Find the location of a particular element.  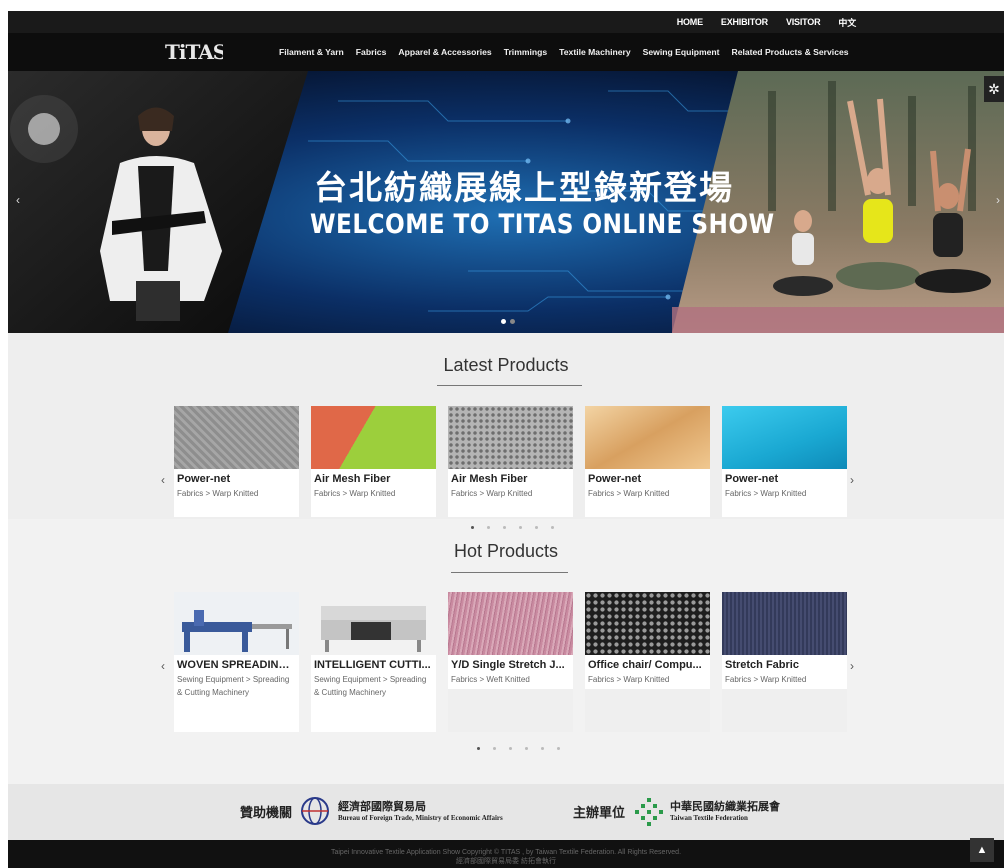

gear-icon: ✲ is located at coordinates (994, 89).